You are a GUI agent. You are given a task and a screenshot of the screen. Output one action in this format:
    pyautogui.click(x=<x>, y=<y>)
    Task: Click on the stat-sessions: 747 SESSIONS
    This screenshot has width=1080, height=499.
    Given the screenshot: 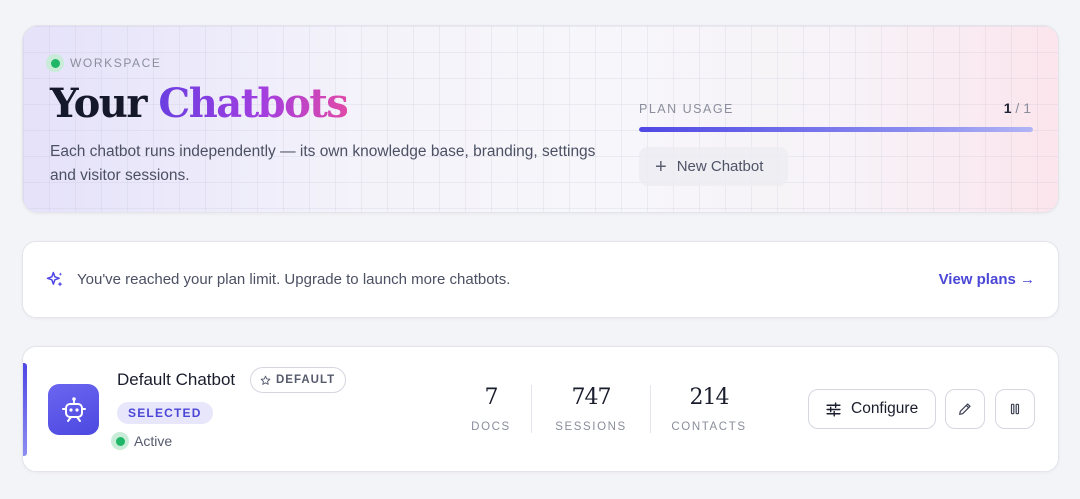 What is the action you would take?
    pyautogui.click(x=591, y=409)
    